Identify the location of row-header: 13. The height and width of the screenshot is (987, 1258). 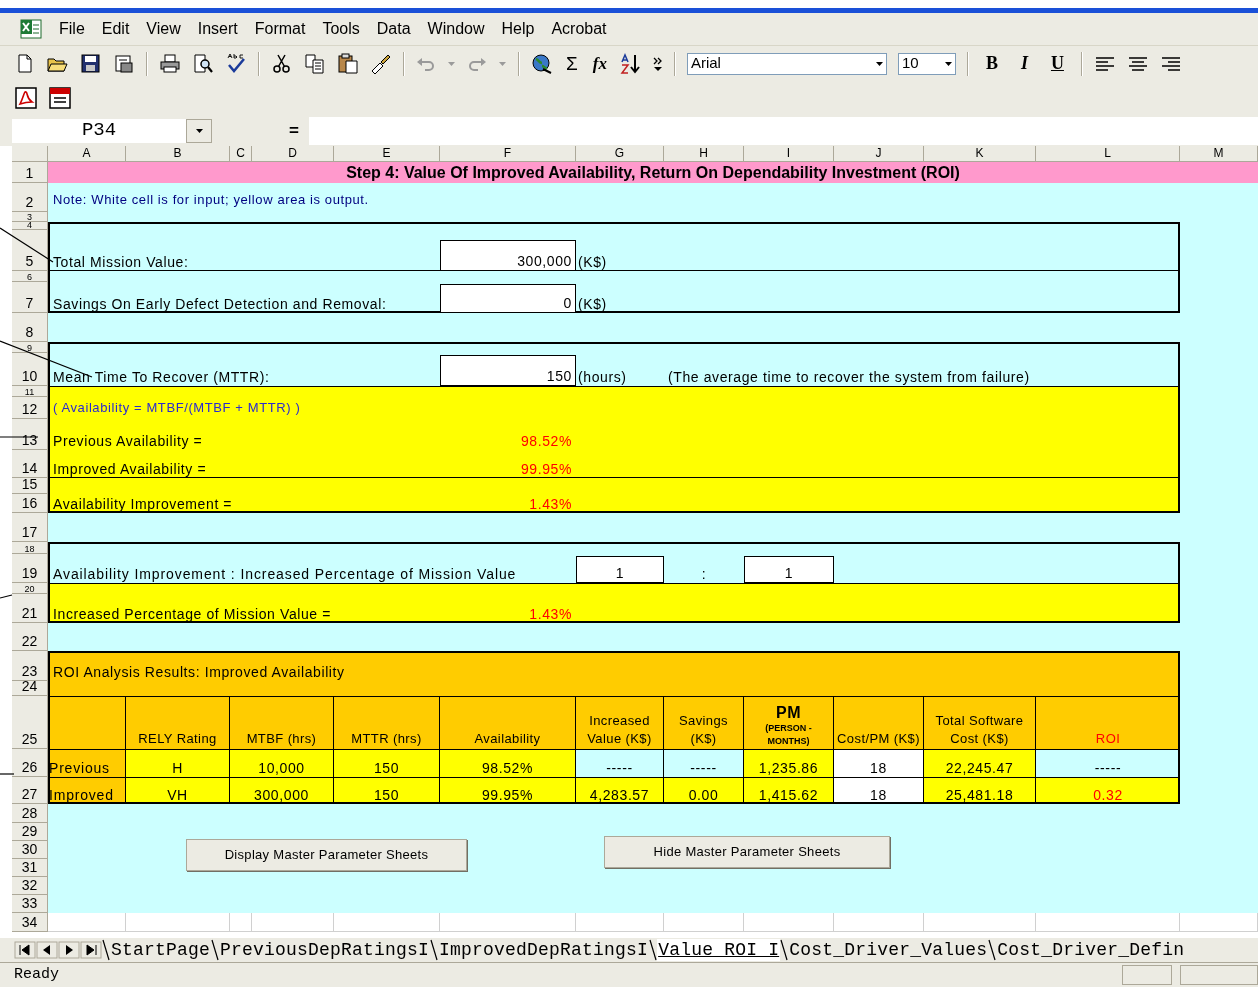
(30, 434).